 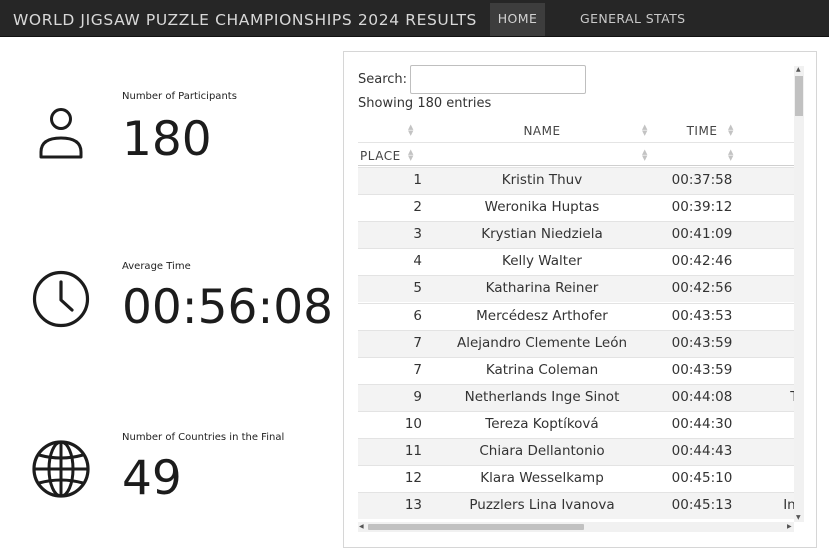 What do you see at coordinates (772, 317) in the screenshot?
I see `cell-country: H` at bounding box center [772, 317].